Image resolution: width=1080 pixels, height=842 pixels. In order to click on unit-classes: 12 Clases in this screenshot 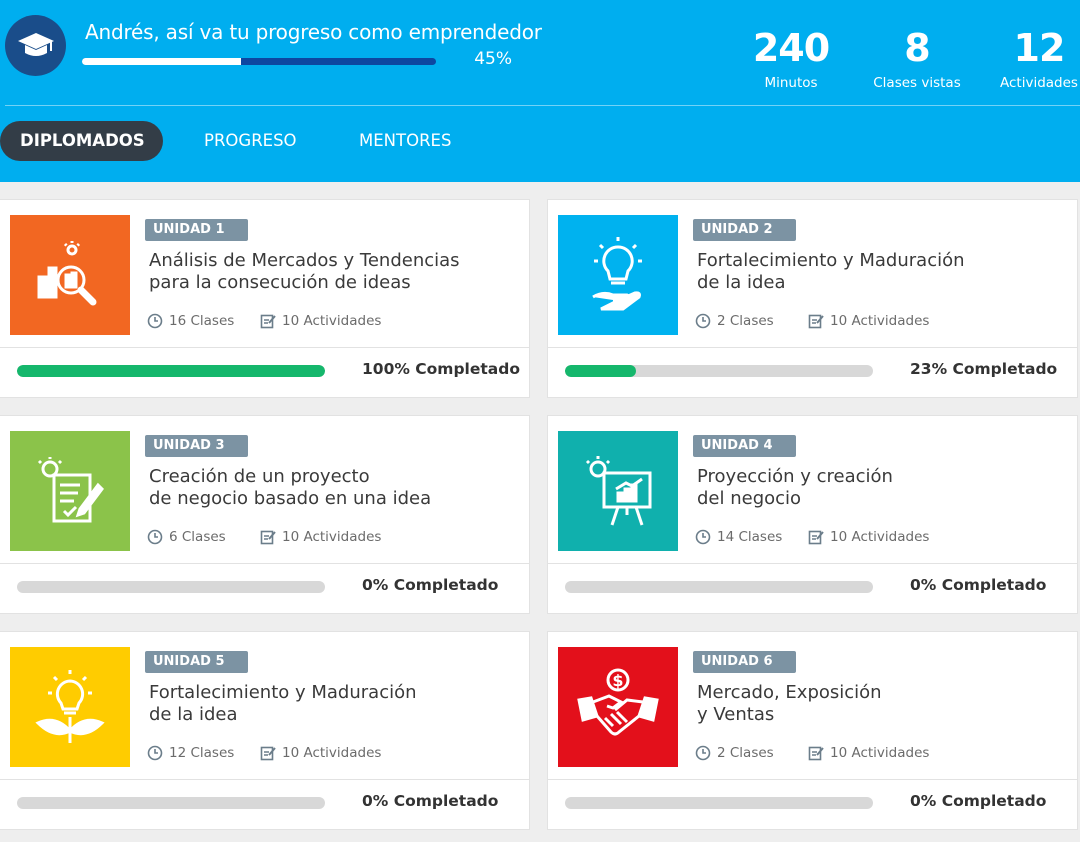, I will do `click(190, 753)`.